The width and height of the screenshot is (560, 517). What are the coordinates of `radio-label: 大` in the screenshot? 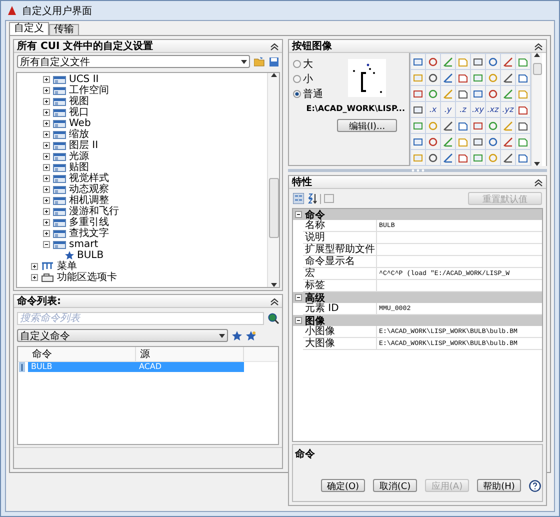 It's located at (308, 63).